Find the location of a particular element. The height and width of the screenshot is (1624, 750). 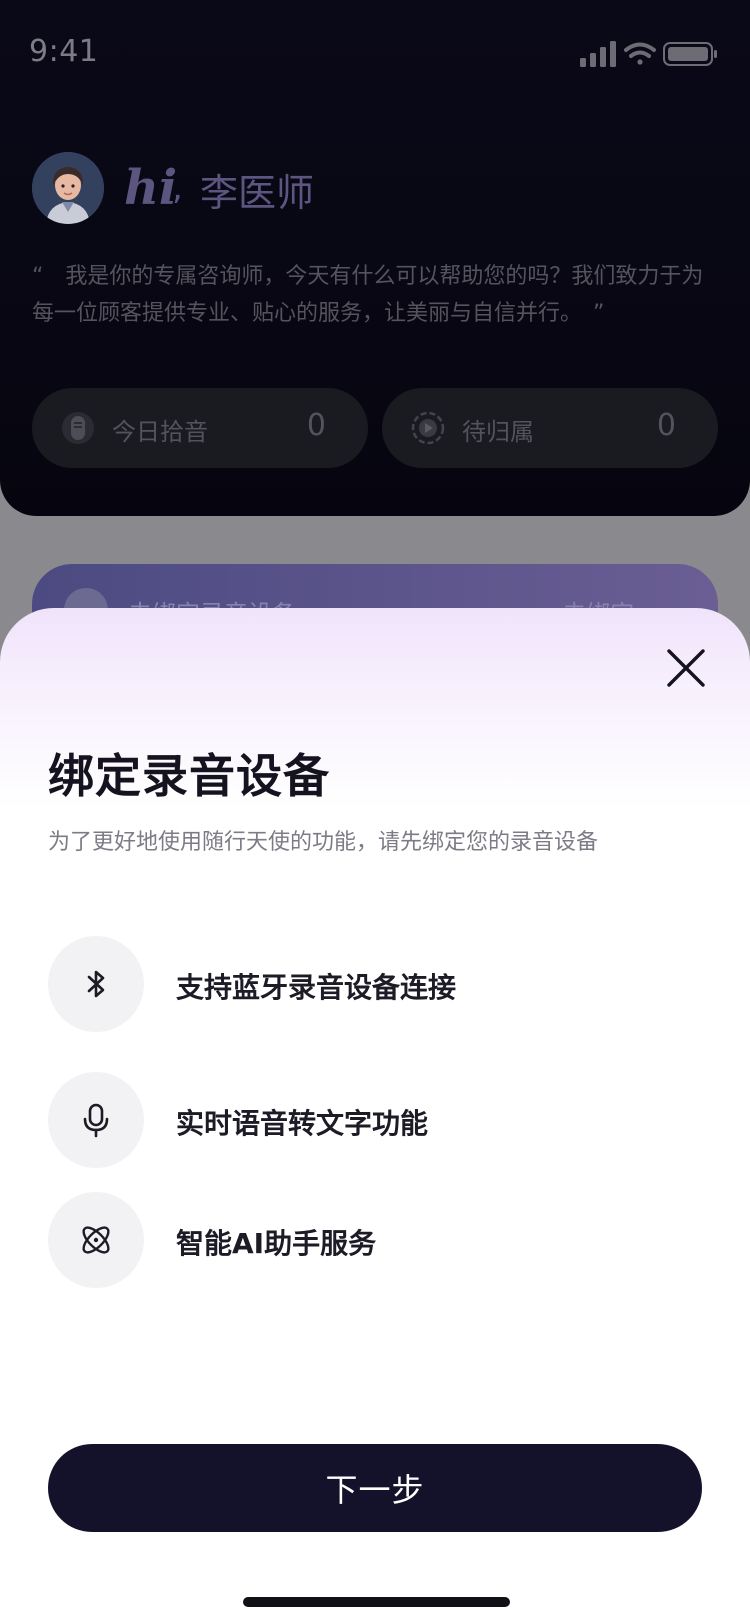

feature-speech-label: 实时语音转文字功能 is located at coordinates (302, 1123).